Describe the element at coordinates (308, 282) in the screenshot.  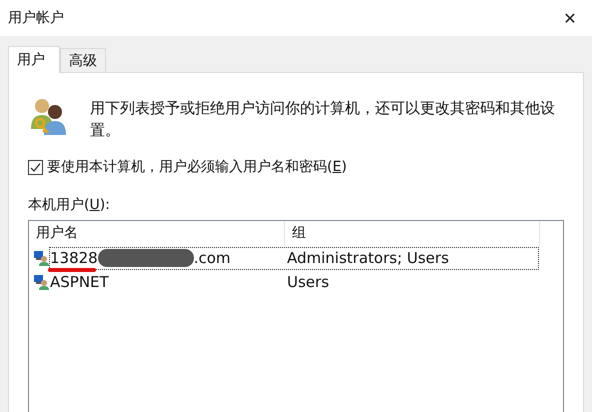
I see `group-cell: Users` at that location.